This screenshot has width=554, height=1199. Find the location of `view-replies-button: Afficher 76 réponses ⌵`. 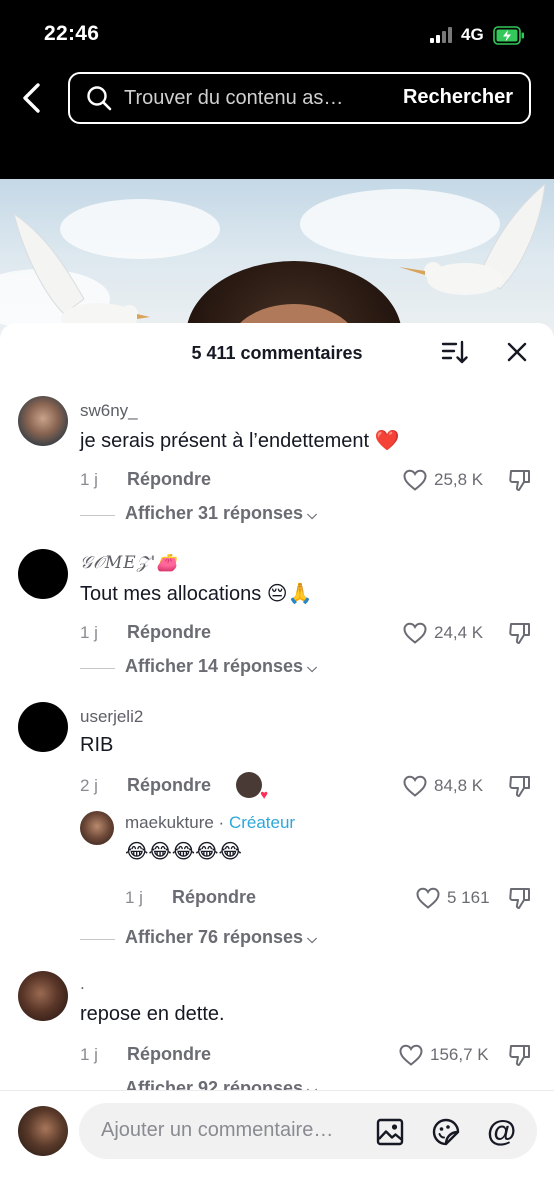

view-replies-button: Afficher 76 réponses ⌵ is located at coordinates (230, 939).